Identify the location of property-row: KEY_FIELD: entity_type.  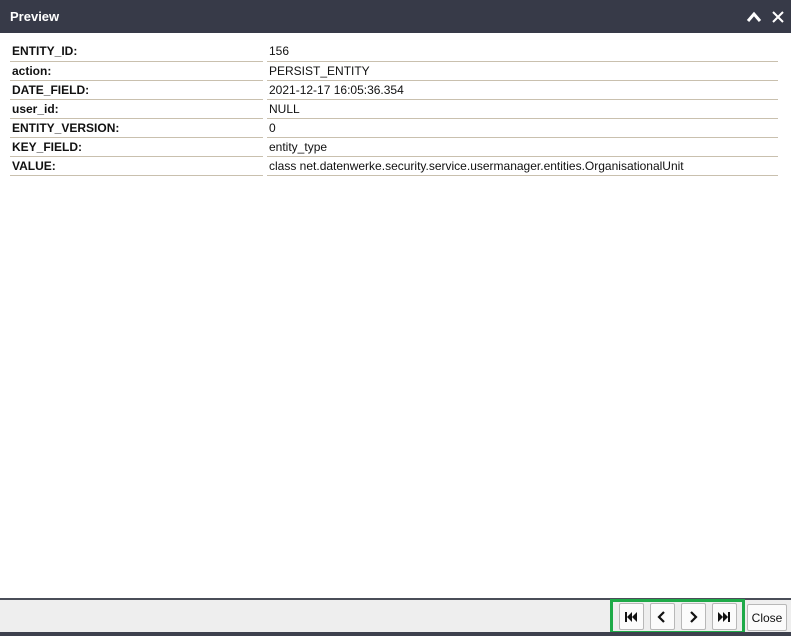
(394, 147).